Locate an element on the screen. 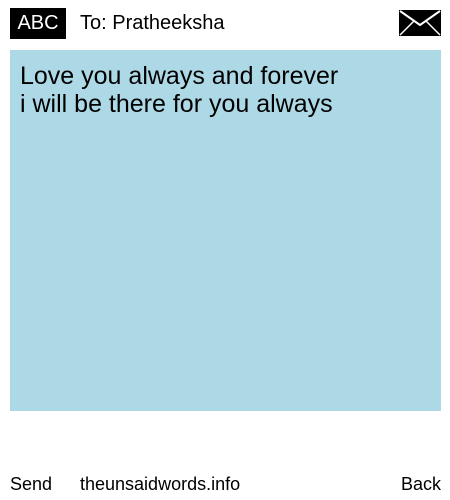 The width and height of the screenshot is (450, 500). site-label: theunsaidwords.info is located at coordinates (160, 484).